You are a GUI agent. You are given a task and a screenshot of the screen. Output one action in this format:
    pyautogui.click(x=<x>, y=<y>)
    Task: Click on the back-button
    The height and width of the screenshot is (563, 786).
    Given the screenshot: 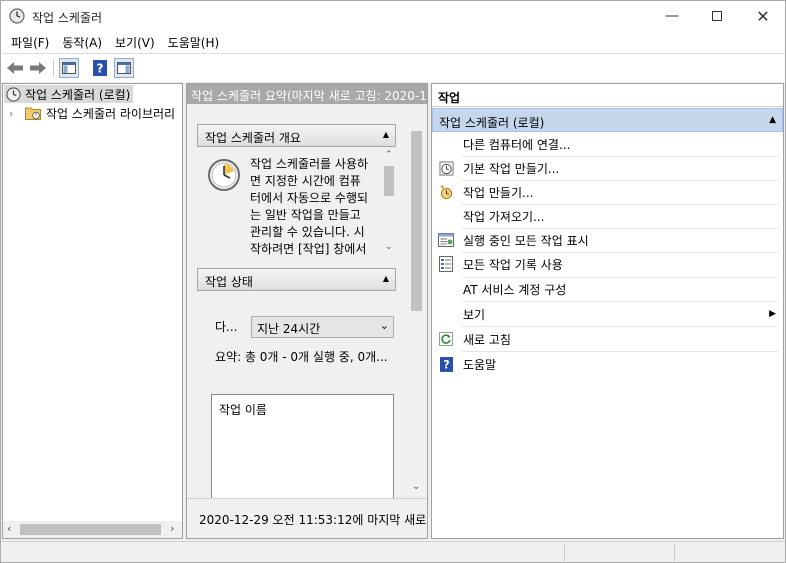 What is the action you would take?
    pyautogui.click(x=15, y=68)
    